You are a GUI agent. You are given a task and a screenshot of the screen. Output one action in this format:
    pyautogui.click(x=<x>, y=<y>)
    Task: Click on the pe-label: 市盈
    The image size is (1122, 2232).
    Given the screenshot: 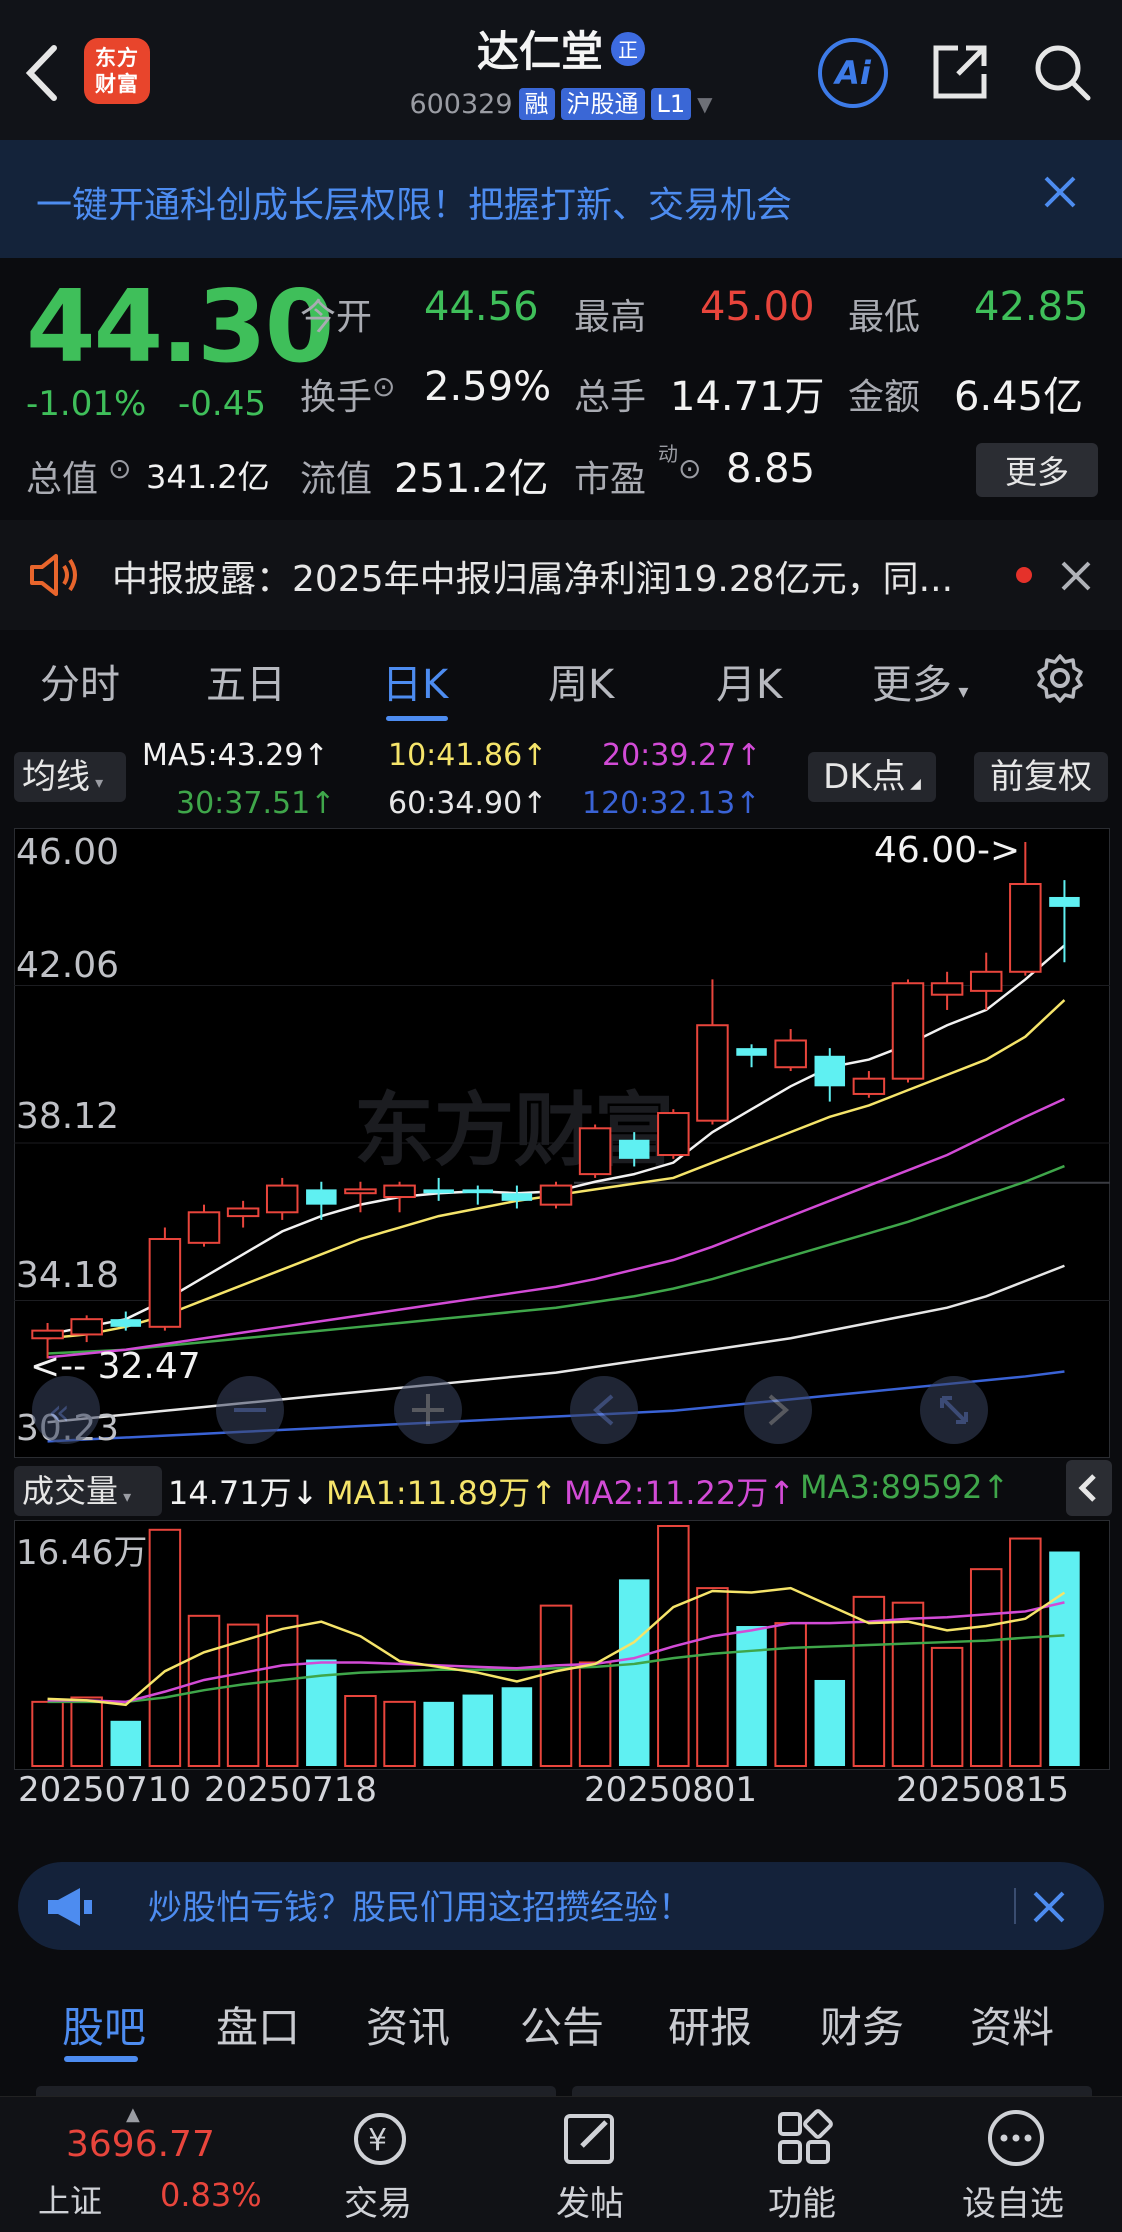 What is the action you would take?
    pyautogui.click(x=610, y=476)
    